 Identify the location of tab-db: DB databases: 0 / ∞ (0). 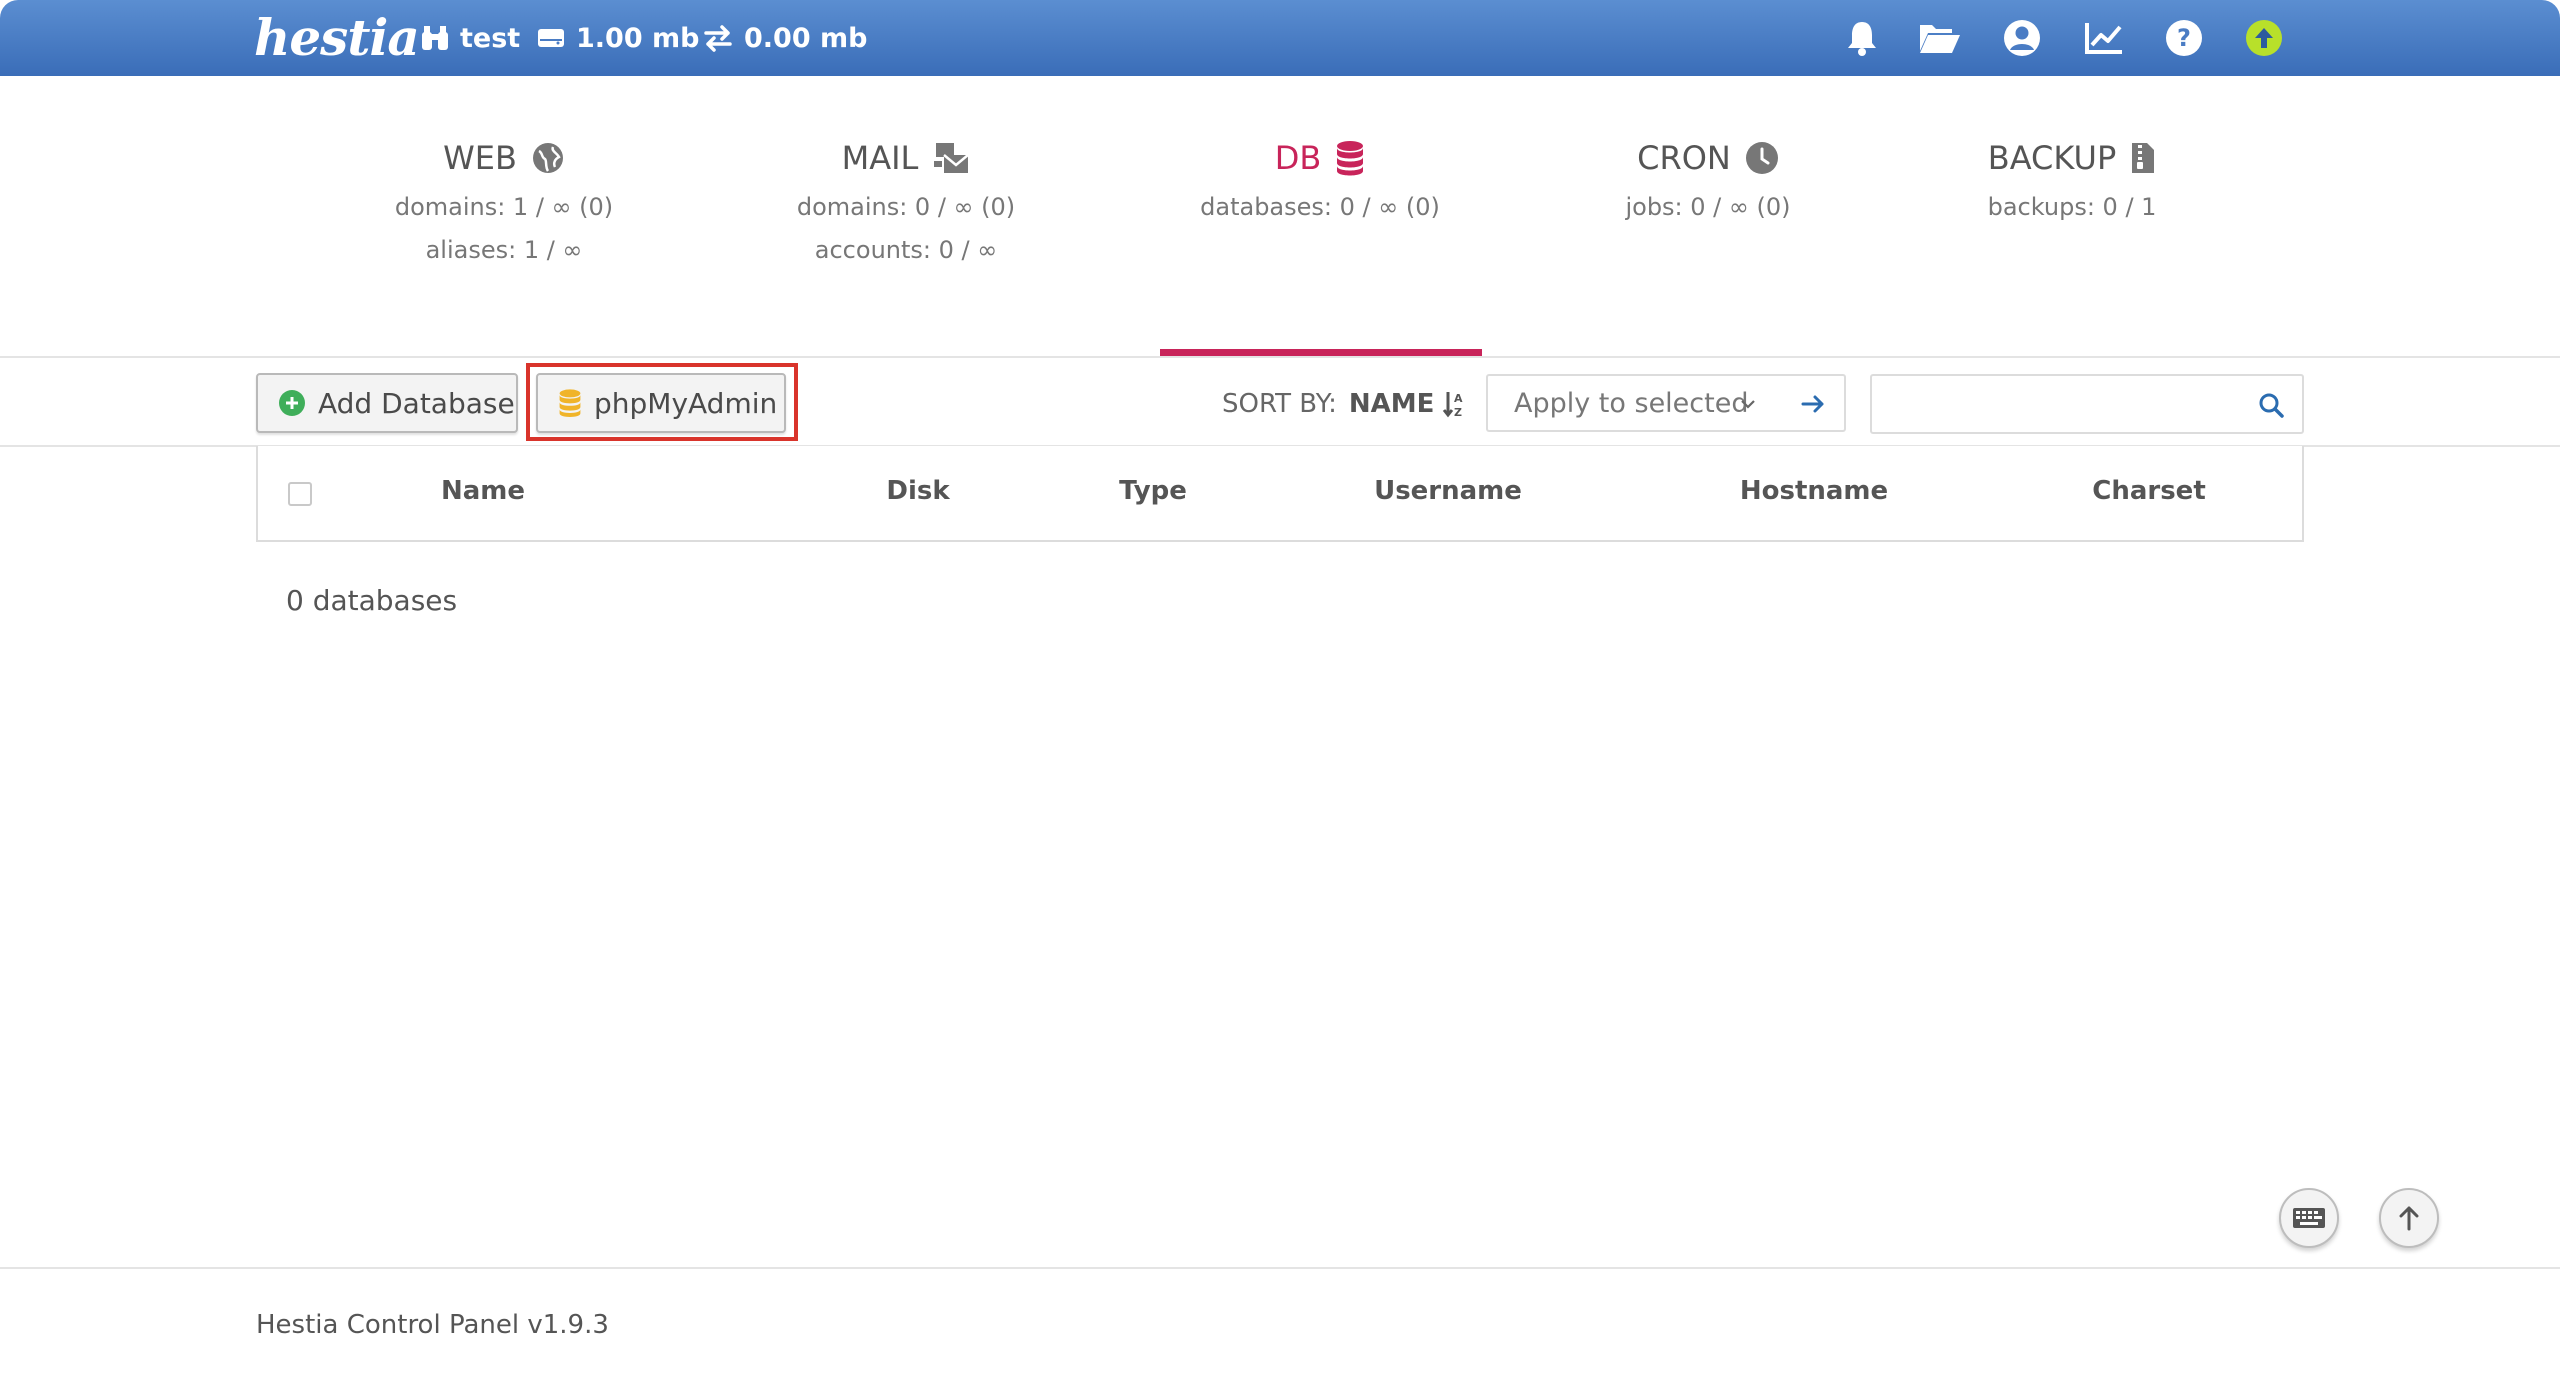
(1320, 179).